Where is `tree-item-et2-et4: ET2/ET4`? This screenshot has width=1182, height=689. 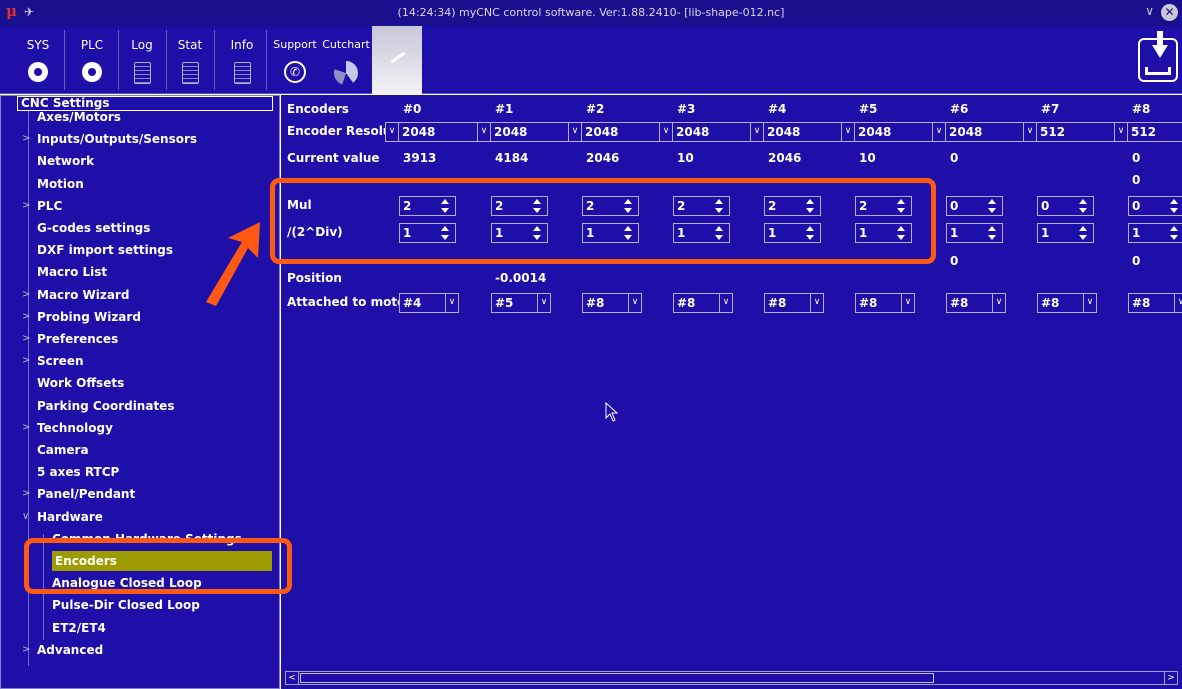 tree-item-et2-et4: ET2/ET4 is located at coordinates (79, 628).